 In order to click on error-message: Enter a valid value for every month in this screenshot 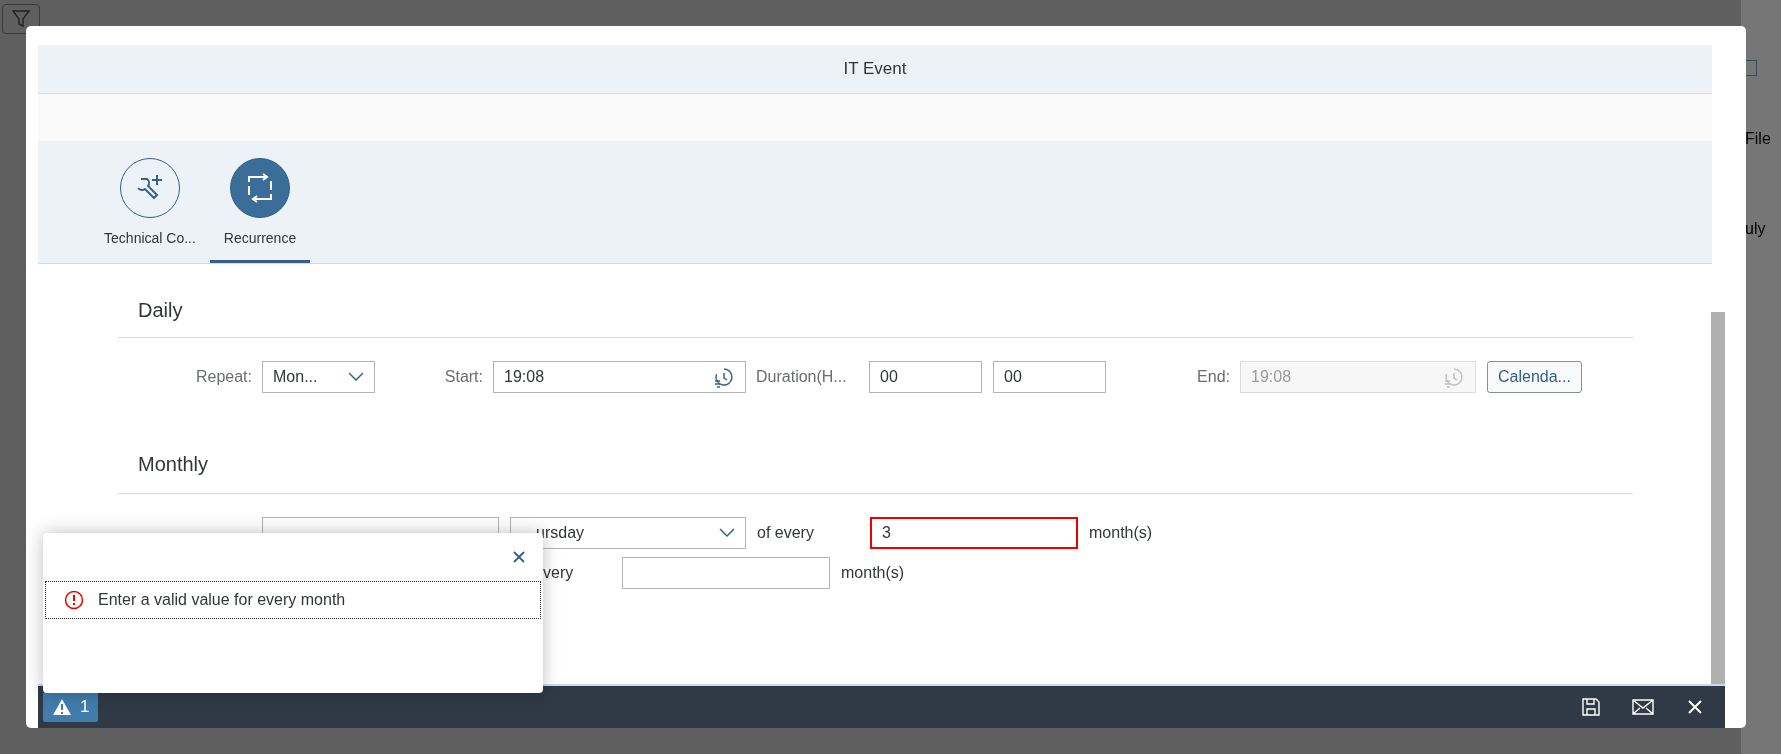, I will do `click(222, 600)`.